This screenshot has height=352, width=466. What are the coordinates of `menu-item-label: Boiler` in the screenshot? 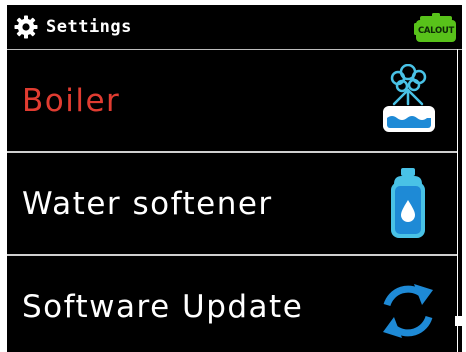 It's located at (71, 100).